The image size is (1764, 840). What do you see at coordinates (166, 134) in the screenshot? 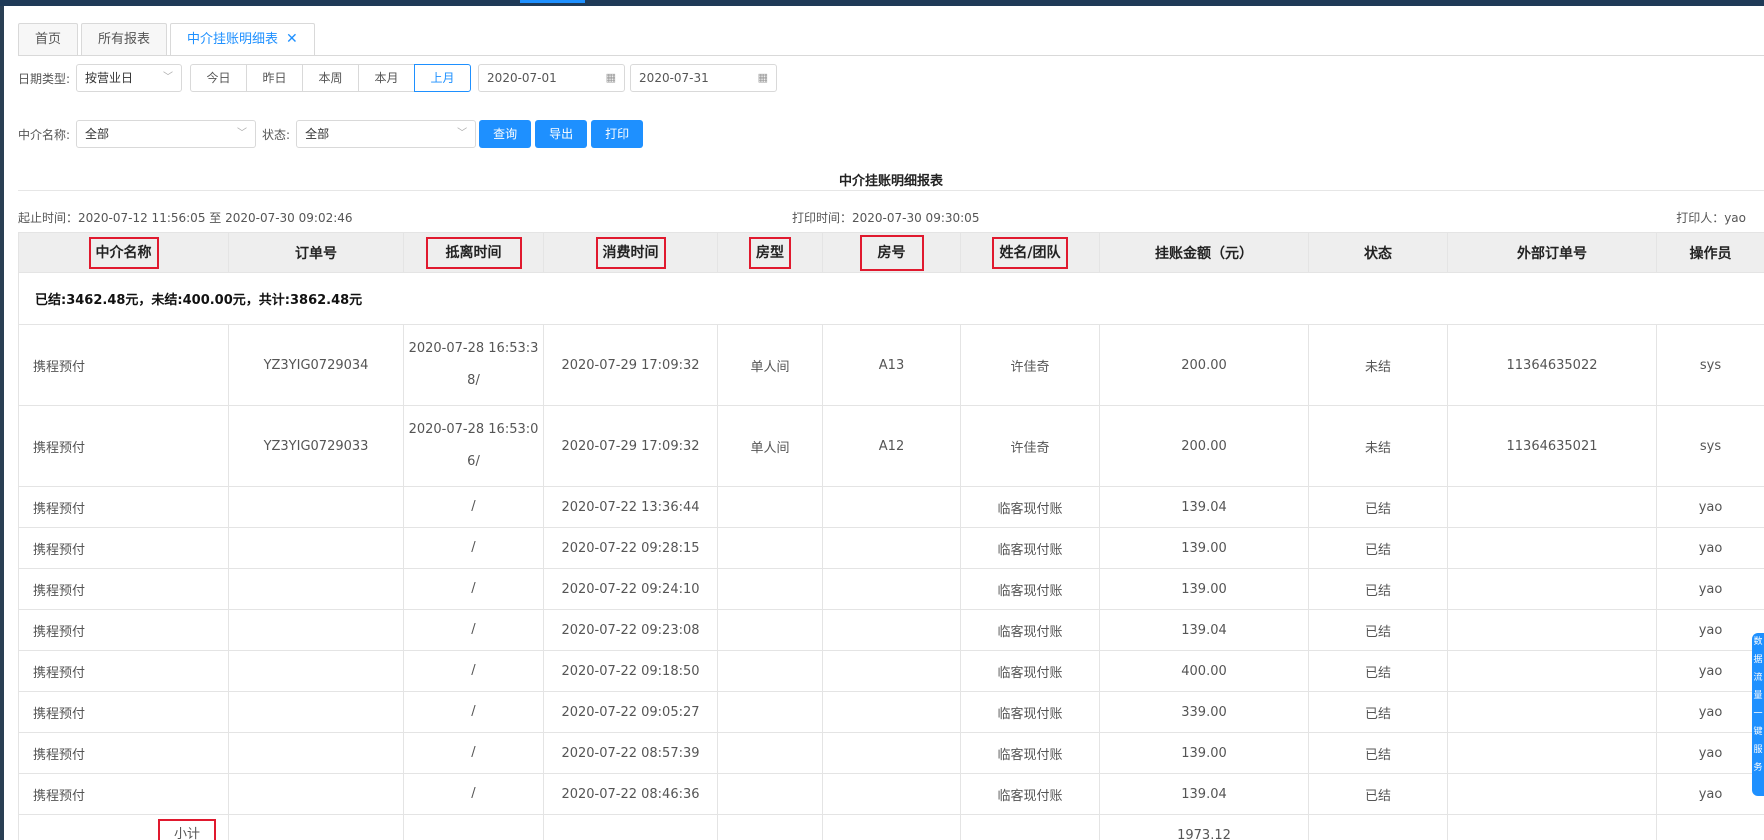
I see `agent-name-select: 全部 ﹀` at bounding box center [166, 134].